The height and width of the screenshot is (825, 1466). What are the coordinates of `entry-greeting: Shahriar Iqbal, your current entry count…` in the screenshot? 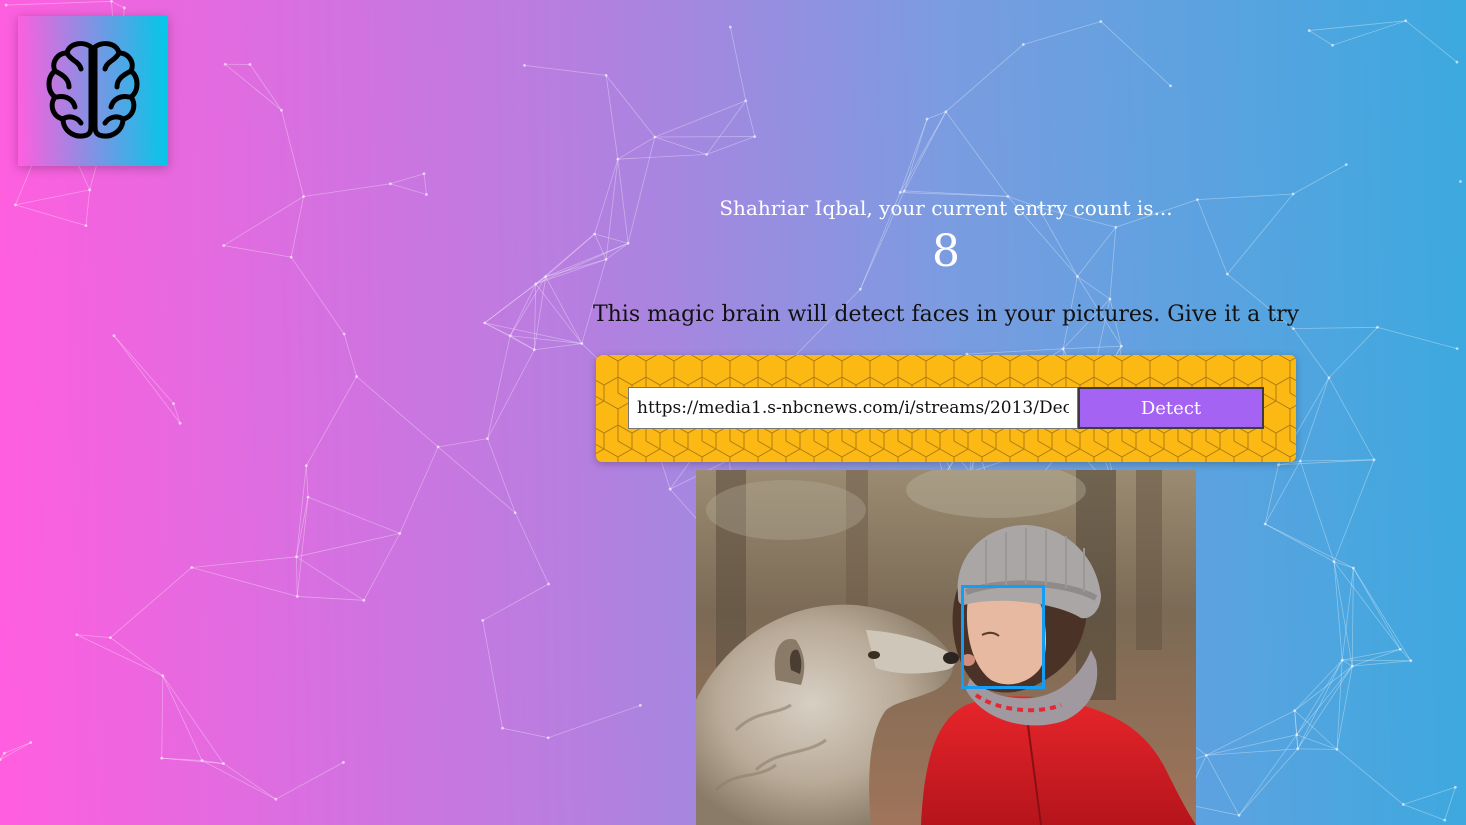 It's located at (946, 208).